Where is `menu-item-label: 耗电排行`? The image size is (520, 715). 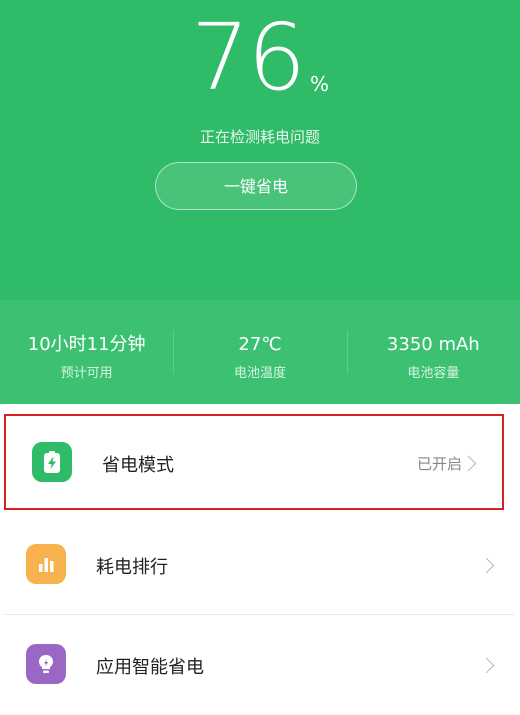 menu-item-label: 耗电排行 is located at coordinates (132, 567).